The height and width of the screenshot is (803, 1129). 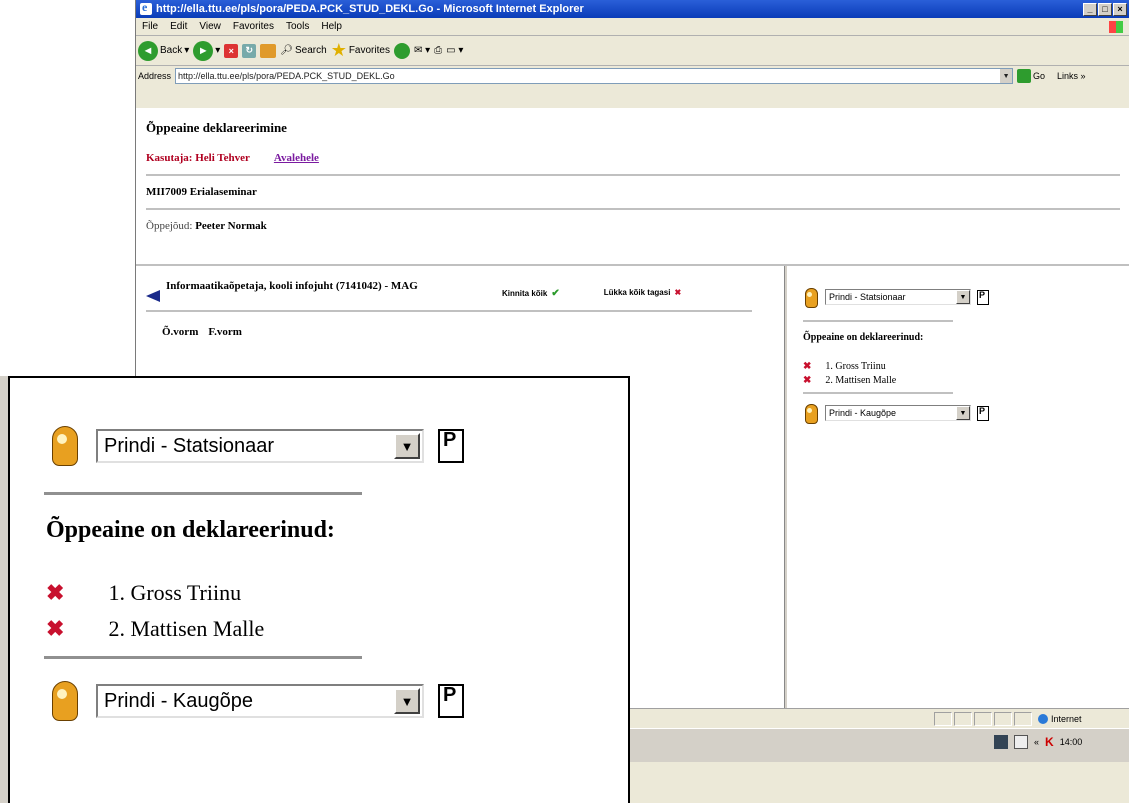 What do you see at coordinates (337, 593) in the screenshot?
I see `list-item: ✖ 1. Gross Triinu` at bounding box center [337, 593].